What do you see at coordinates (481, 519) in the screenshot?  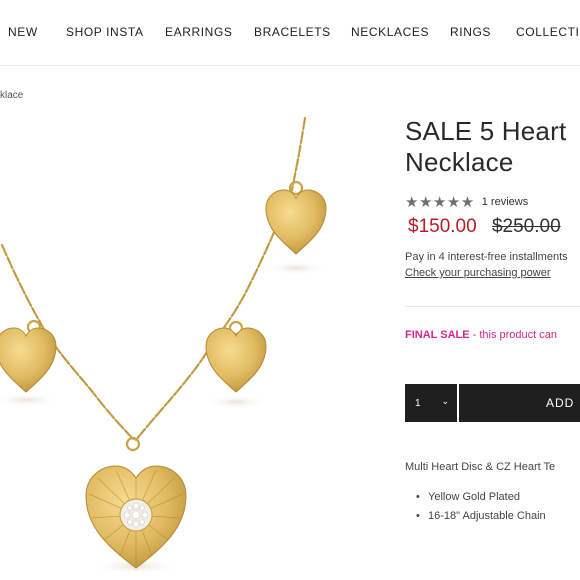 I see `list-item: 16-18" Adjustable Chain` at bounding box center [481, 519].